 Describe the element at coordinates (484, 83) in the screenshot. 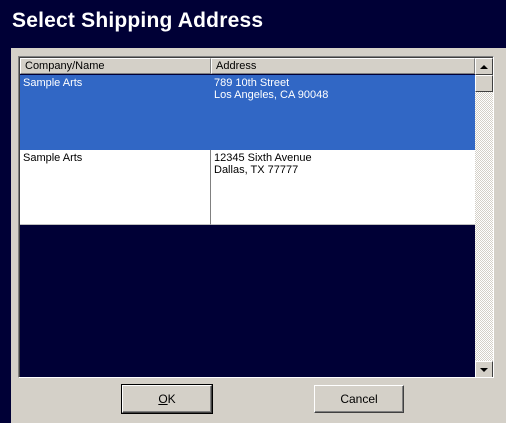

I see `scroll-thumb` at that location.